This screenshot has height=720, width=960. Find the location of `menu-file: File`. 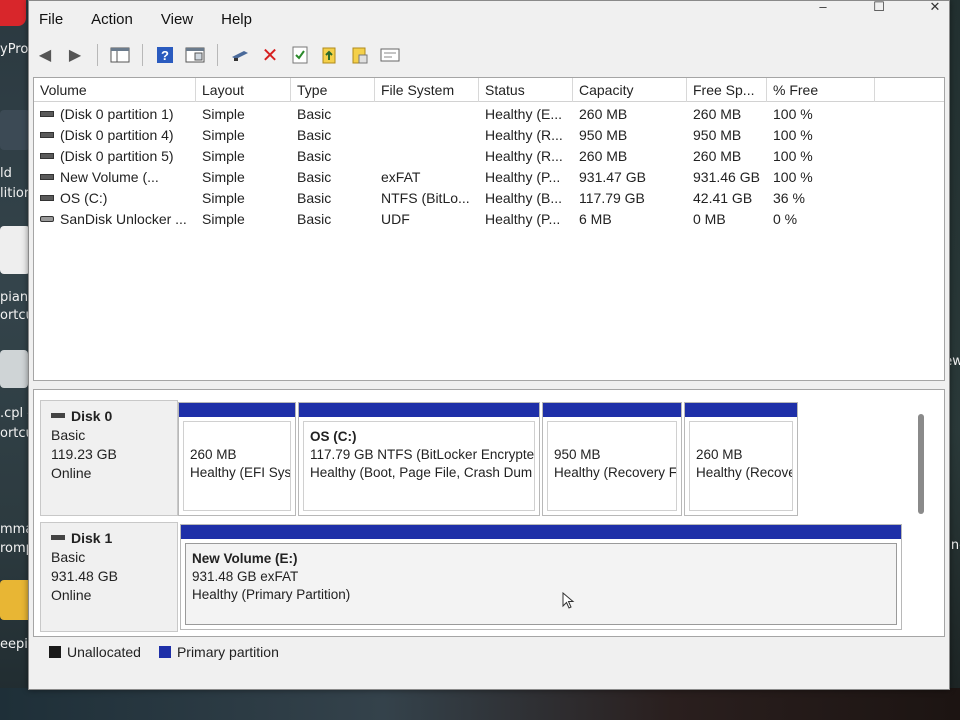

menu-file: File is located at coordinates (51, 23).